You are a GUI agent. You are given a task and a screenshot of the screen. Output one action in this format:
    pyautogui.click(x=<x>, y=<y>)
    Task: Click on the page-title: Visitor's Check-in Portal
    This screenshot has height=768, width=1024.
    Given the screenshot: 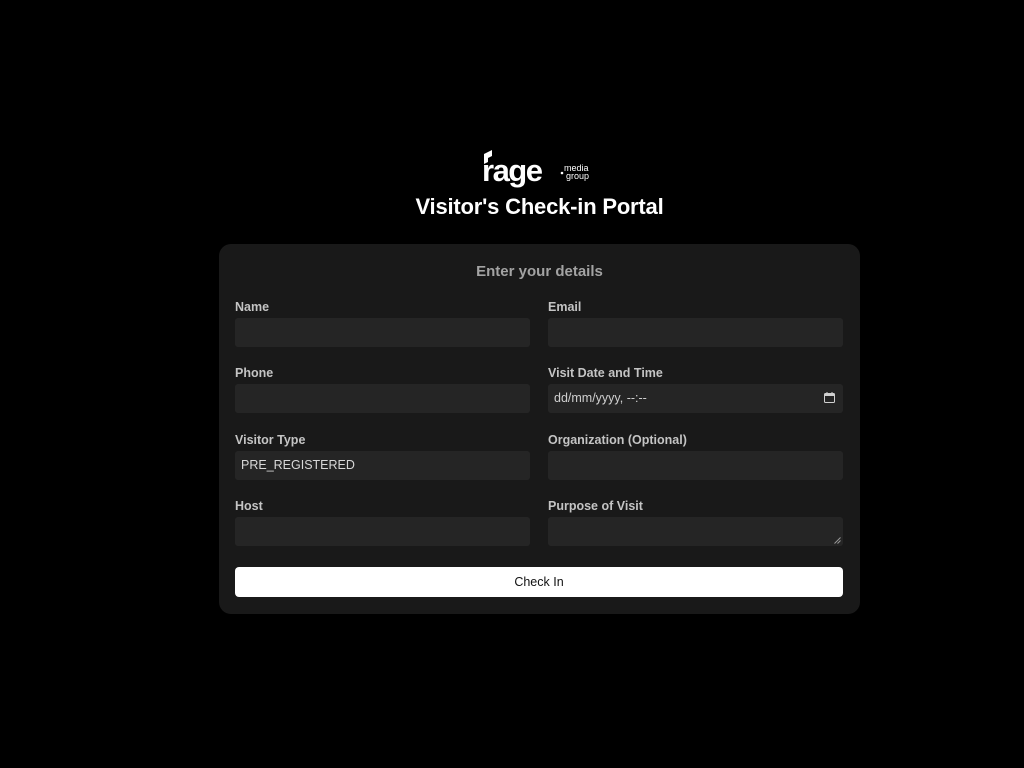 What is the action you would take?
    pyautogui.click(x=539, y=206)
    